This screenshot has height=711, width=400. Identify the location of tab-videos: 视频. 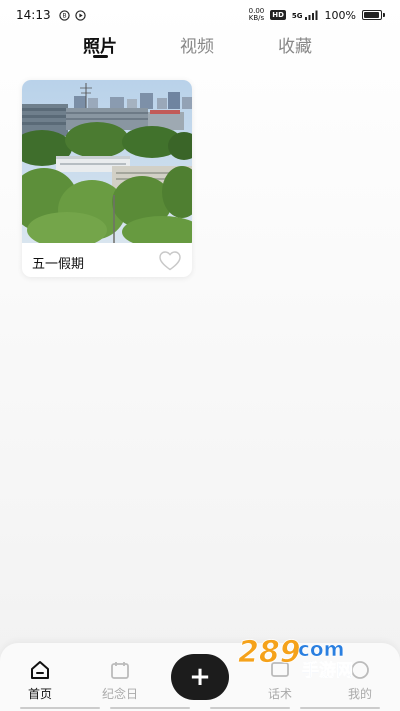
(197, 44).